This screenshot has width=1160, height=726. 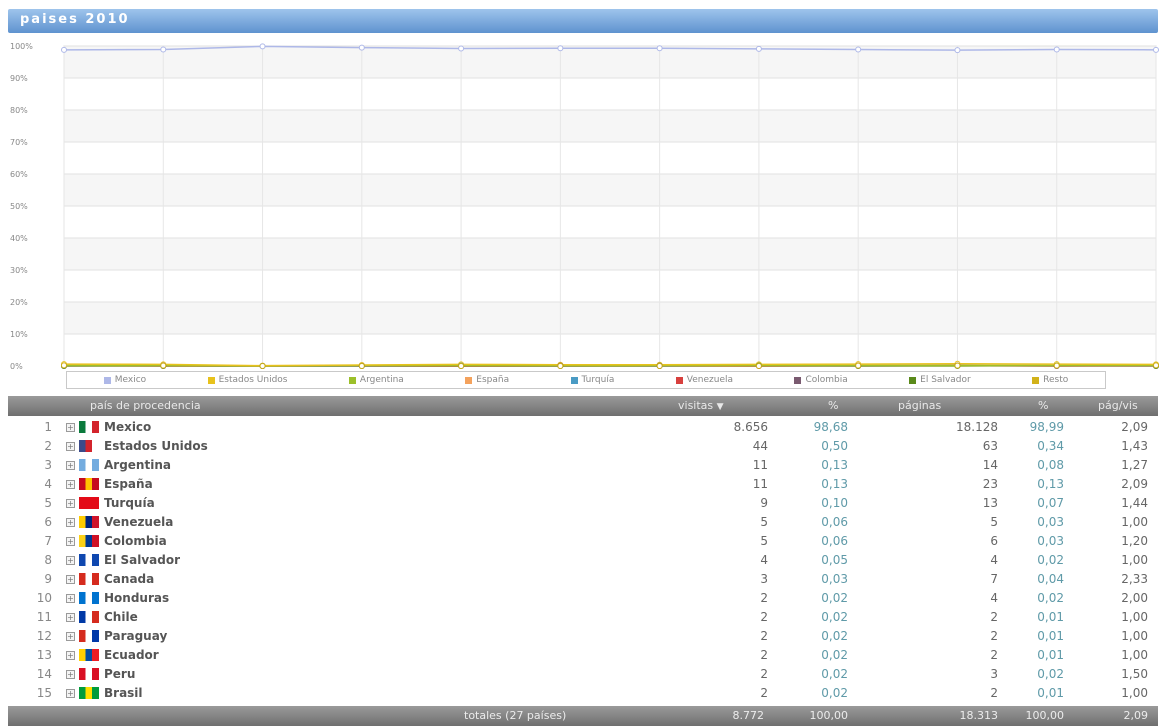 What do you see at coordinates (583, 21) in the screenshot?
I see `report-title-bar: paises 2010` at bounding box center [583, 21].